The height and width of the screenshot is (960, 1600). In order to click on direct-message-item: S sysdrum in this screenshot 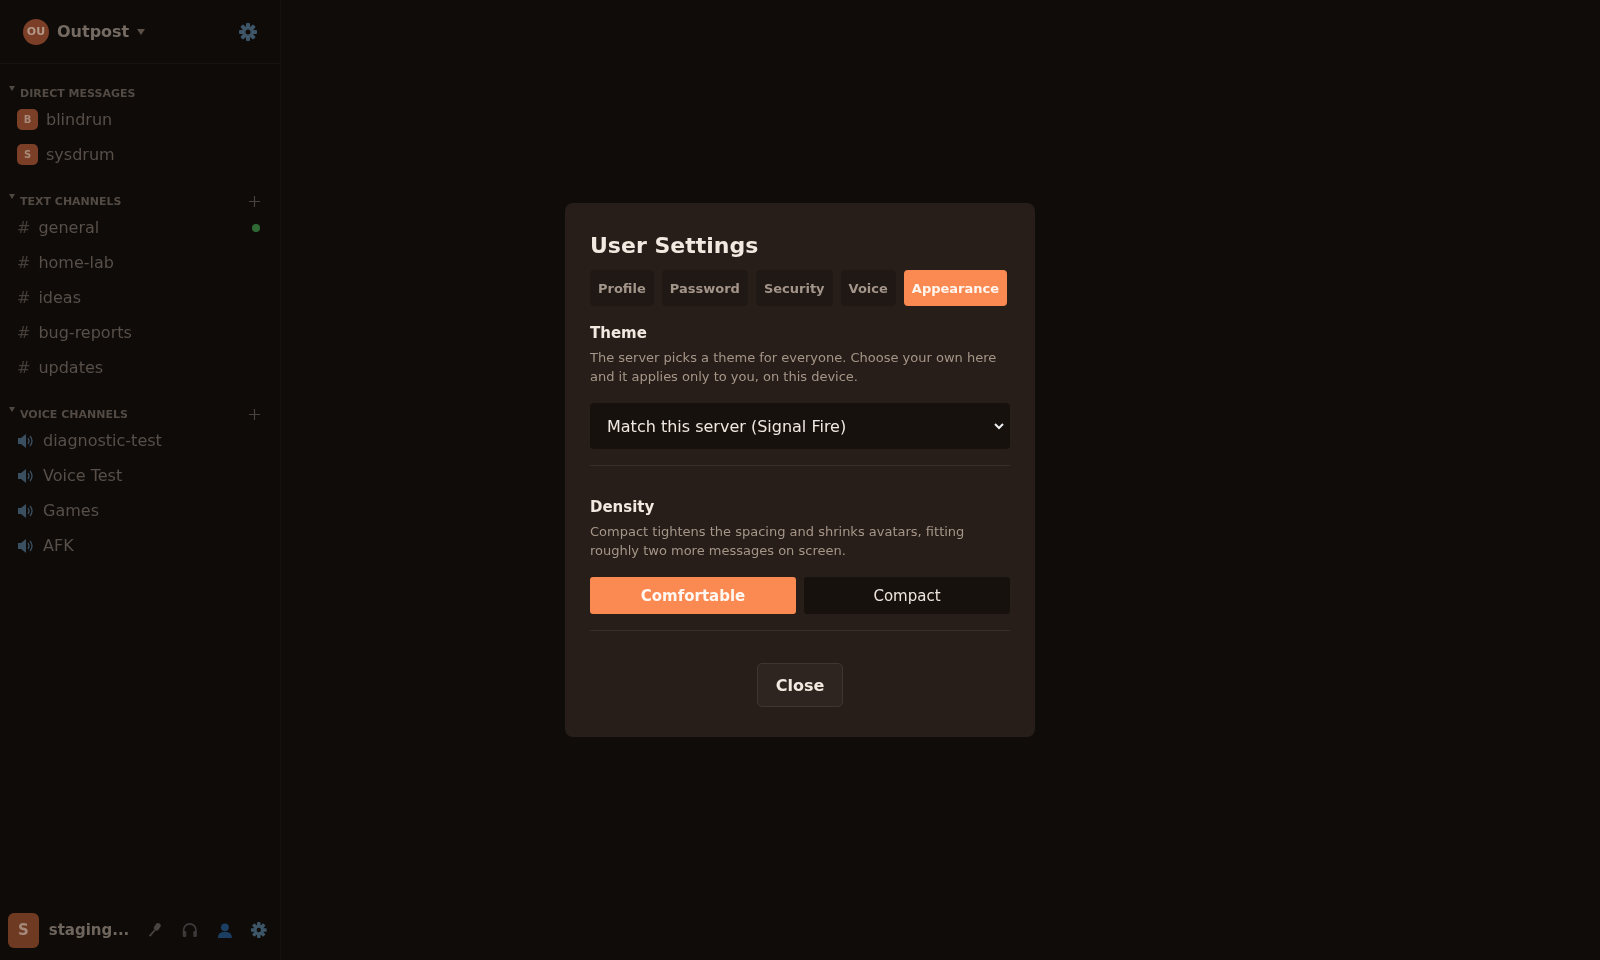, I will do `click(140, 154)`.